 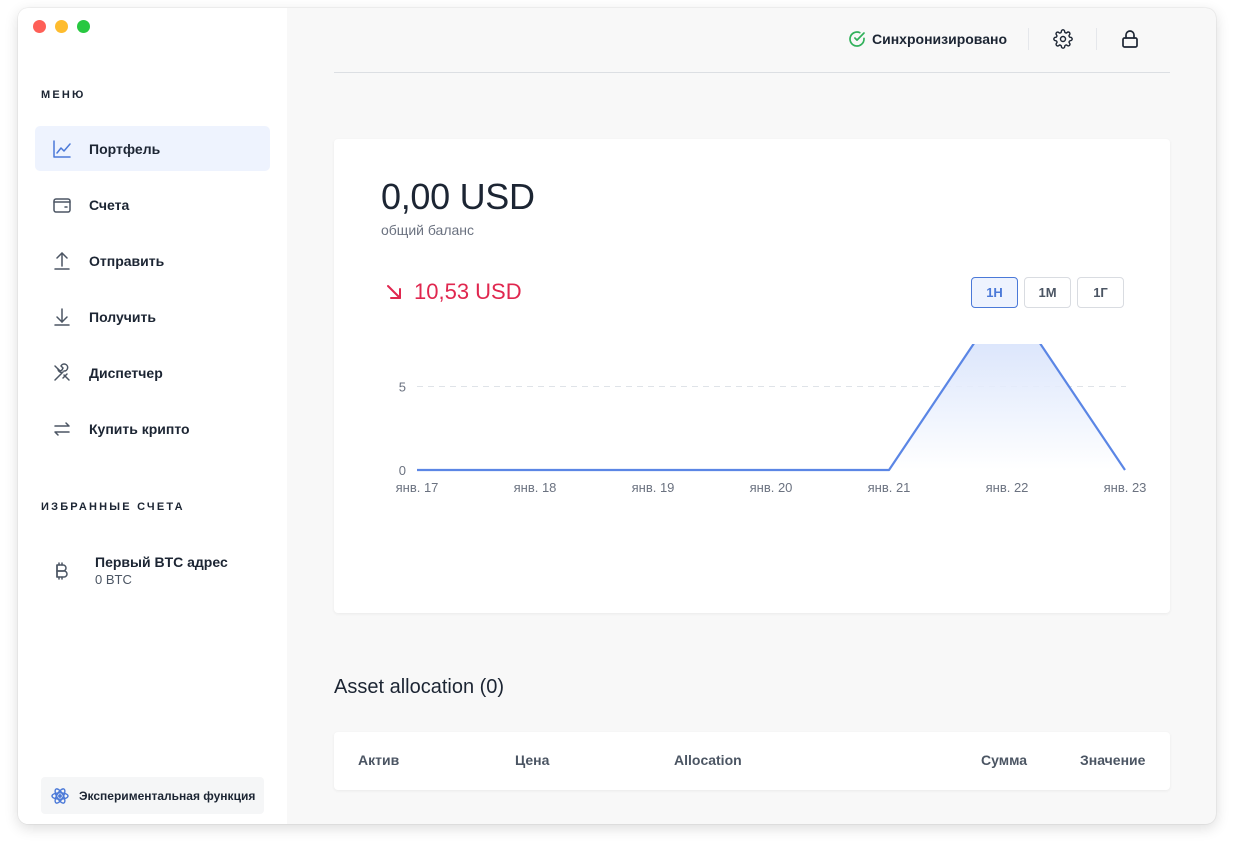 I want to click on favorite-account-text: Первый BTC адрес 0 BTC, so click(x=161, y=570).